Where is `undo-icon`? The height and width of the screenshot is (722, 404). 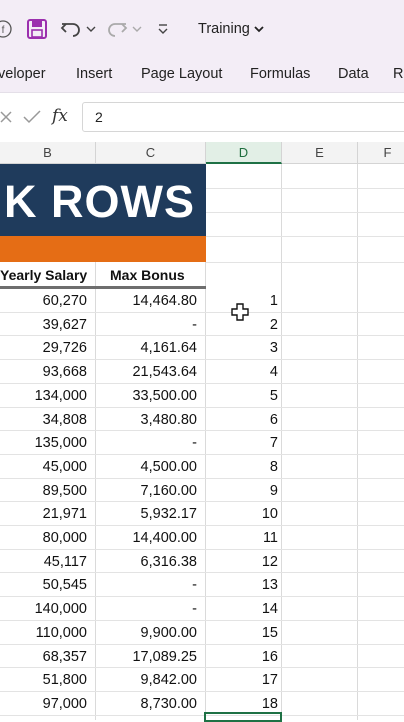 undo-icon is located at coordinates (71, 29).